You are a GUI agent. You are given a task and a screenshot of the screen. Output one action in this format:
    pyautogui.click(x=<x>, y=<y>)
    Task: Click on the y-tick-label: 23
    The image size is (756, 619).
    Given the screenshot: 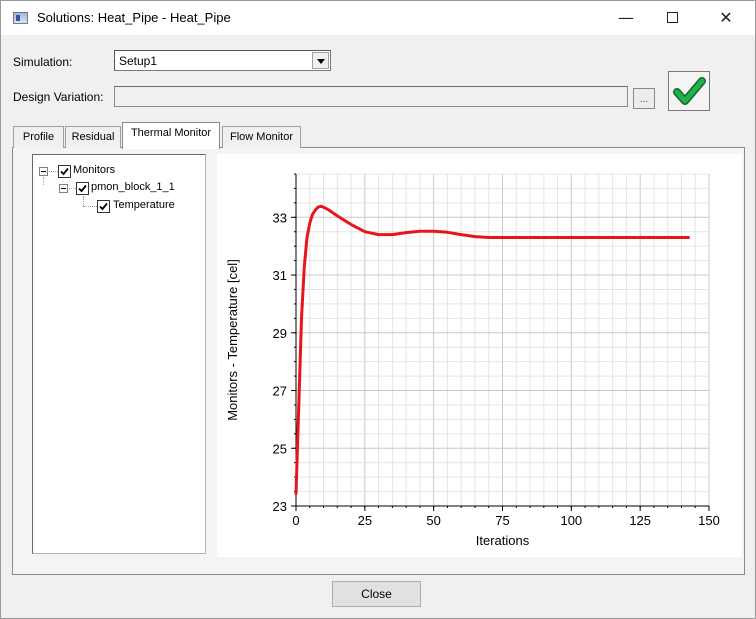 What is the action you would take?
    pyautogui.click(x=280, y=506)
    